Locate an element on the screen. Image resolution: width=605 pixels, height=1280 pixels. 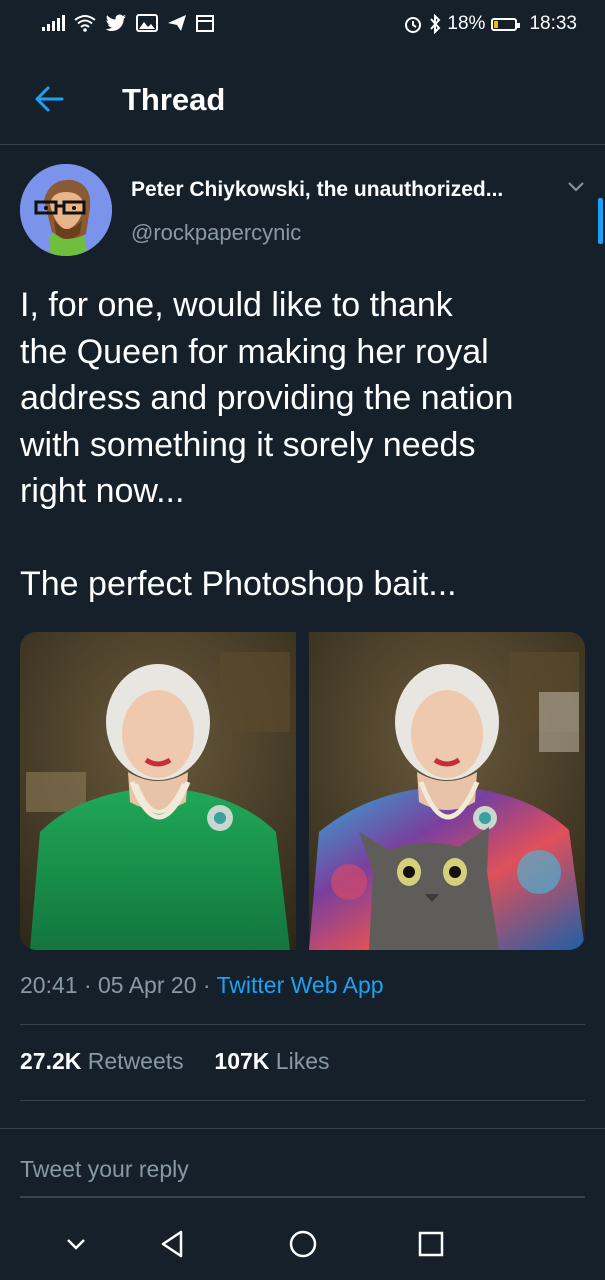
status-left-icons is located at coordinates (128, 23).